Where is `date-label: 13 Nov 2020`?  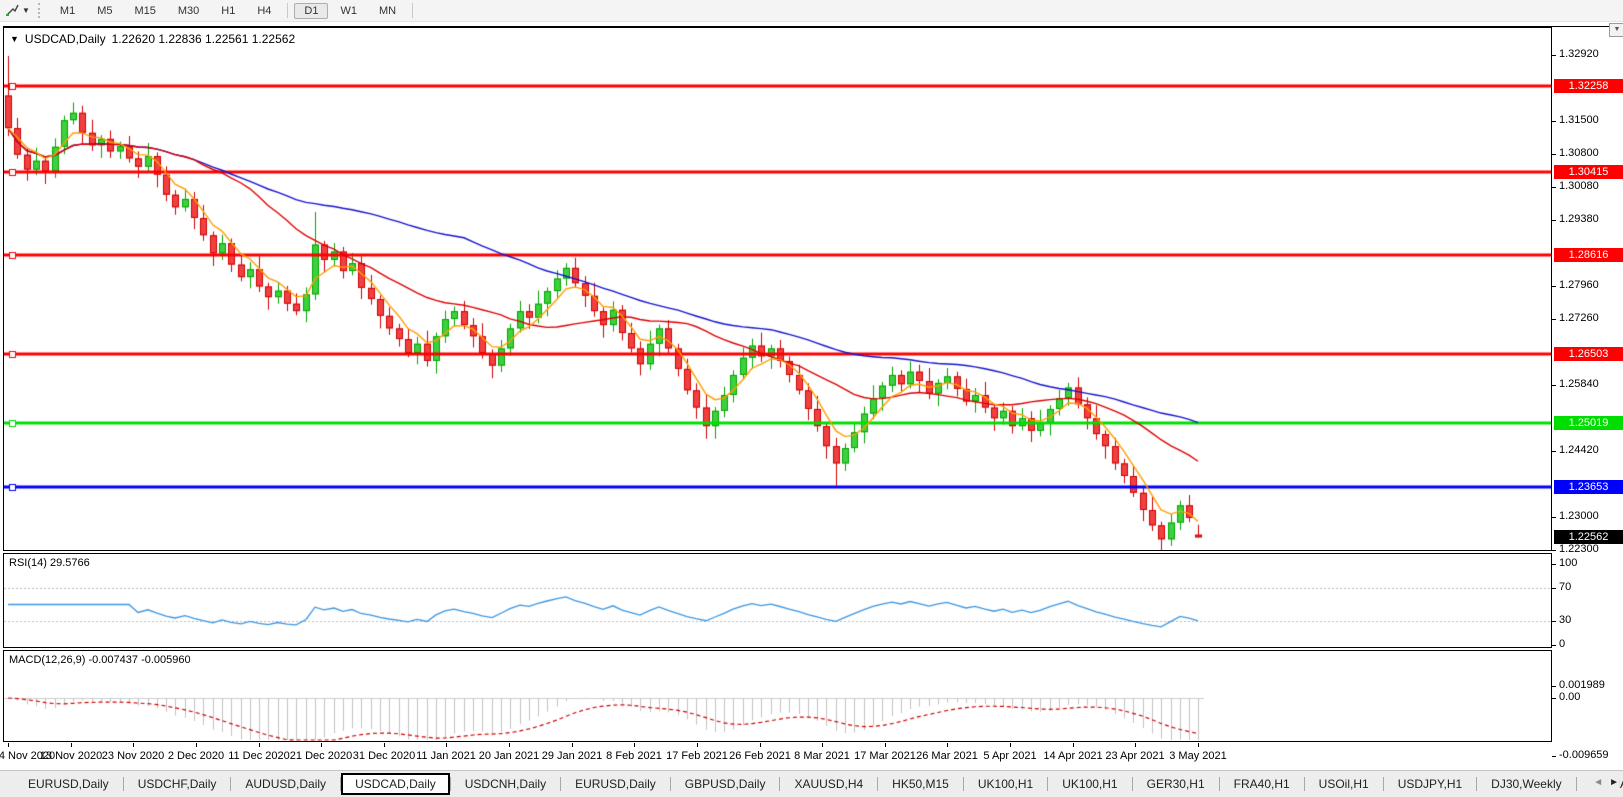 date-label: 13 Nov 2020 is located at coordinates (71, 756).